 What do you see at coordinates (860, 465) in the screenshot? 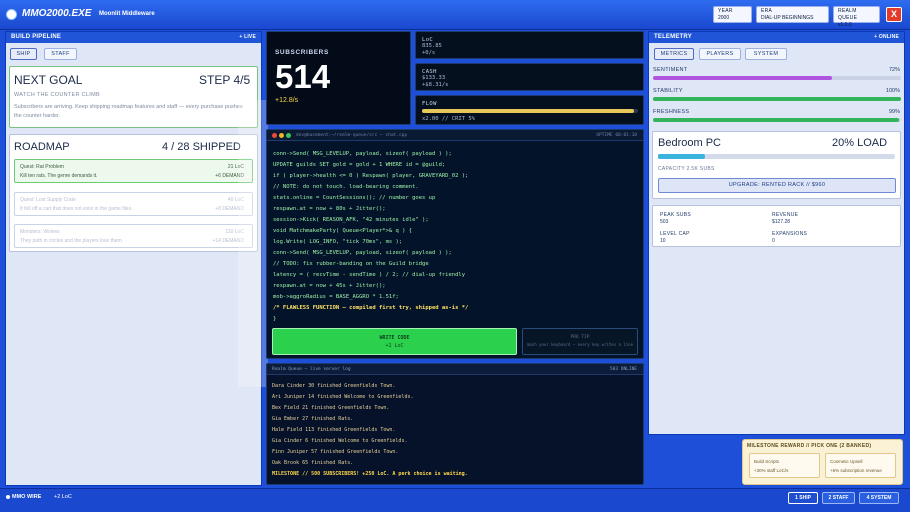
I see `perk-cosmetic-upsell: Cosmetic Upsell +6% subscription revenue` at bounding box center [860, 465].